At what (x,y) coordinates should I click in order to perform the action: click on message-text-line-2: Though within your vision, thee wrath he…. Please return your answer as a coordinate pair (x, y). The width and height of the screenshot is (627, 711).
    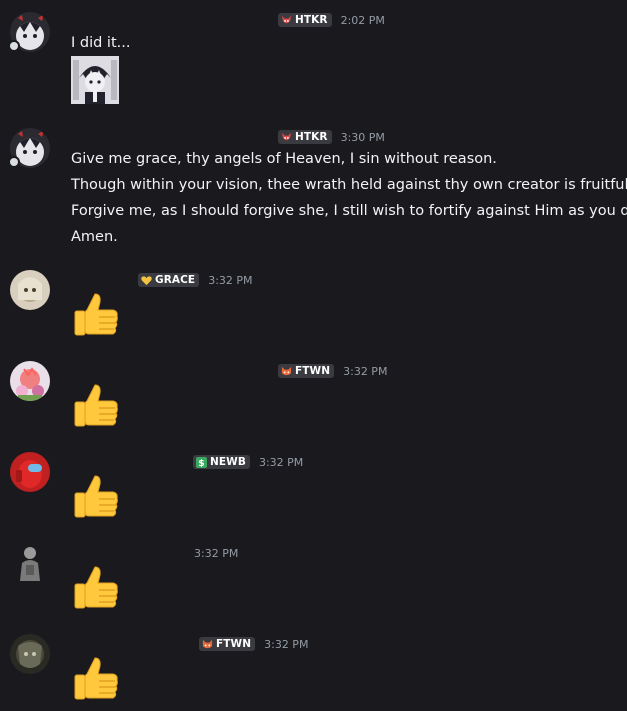
    Looking at the image, I should click on (349, 185).